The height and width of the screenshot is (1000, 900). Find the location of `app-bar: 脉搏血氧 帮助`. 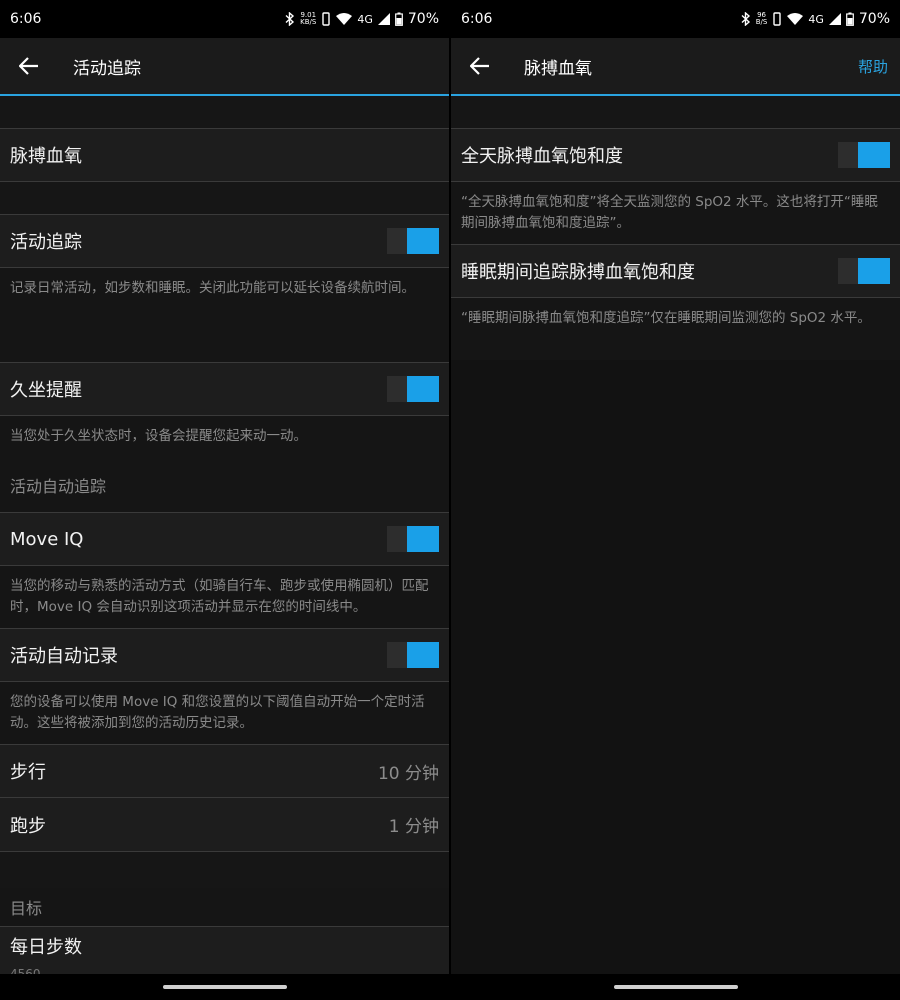

app-bar: 脉搏血氧 帮助 is located at coordinates (675, 67).